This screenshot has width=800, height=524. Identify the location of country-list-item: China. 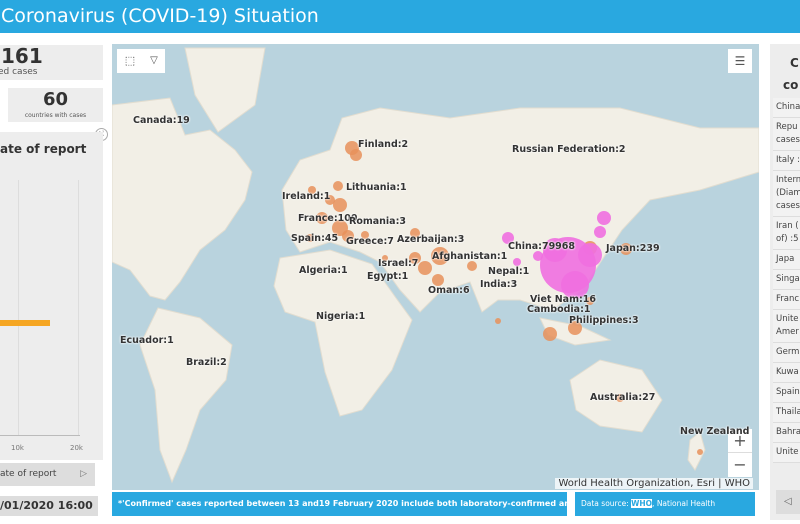
(786, 108).